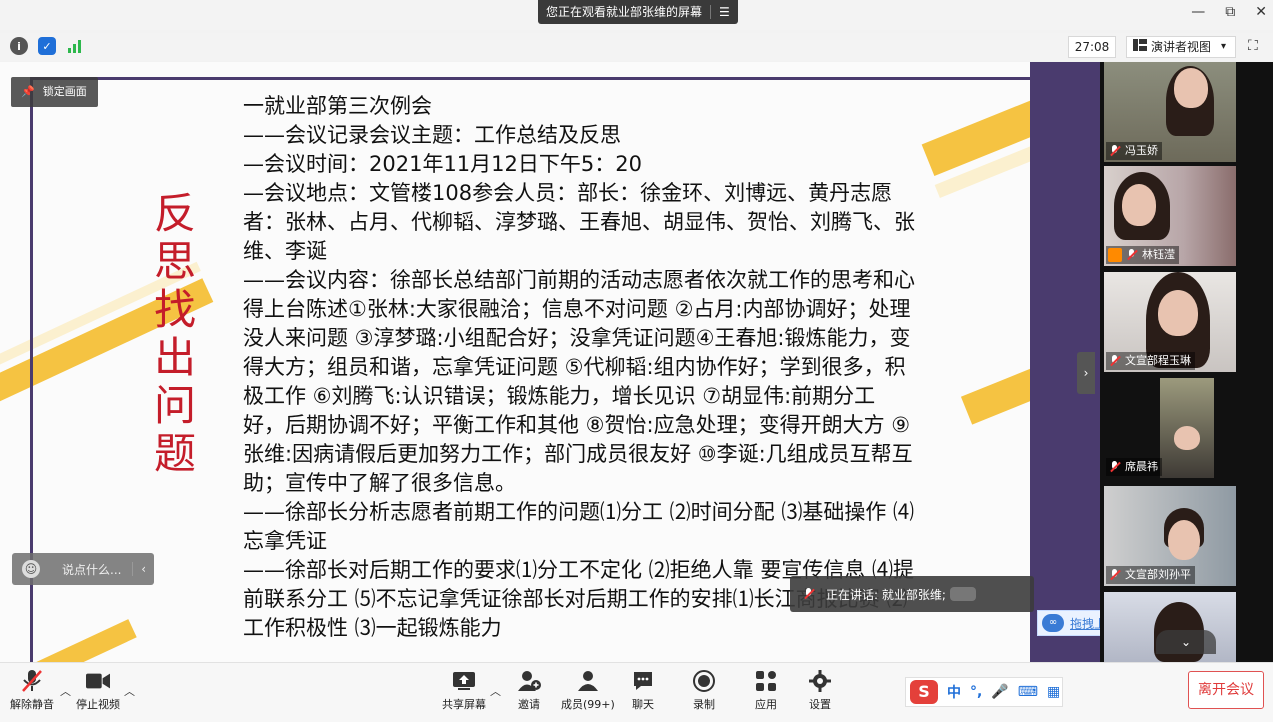 The height and width of the screenshot is (722, 1273). Describe the element at coordinates (724, 12) in the screenshot. I see `menu-icon: ☰` at that location.